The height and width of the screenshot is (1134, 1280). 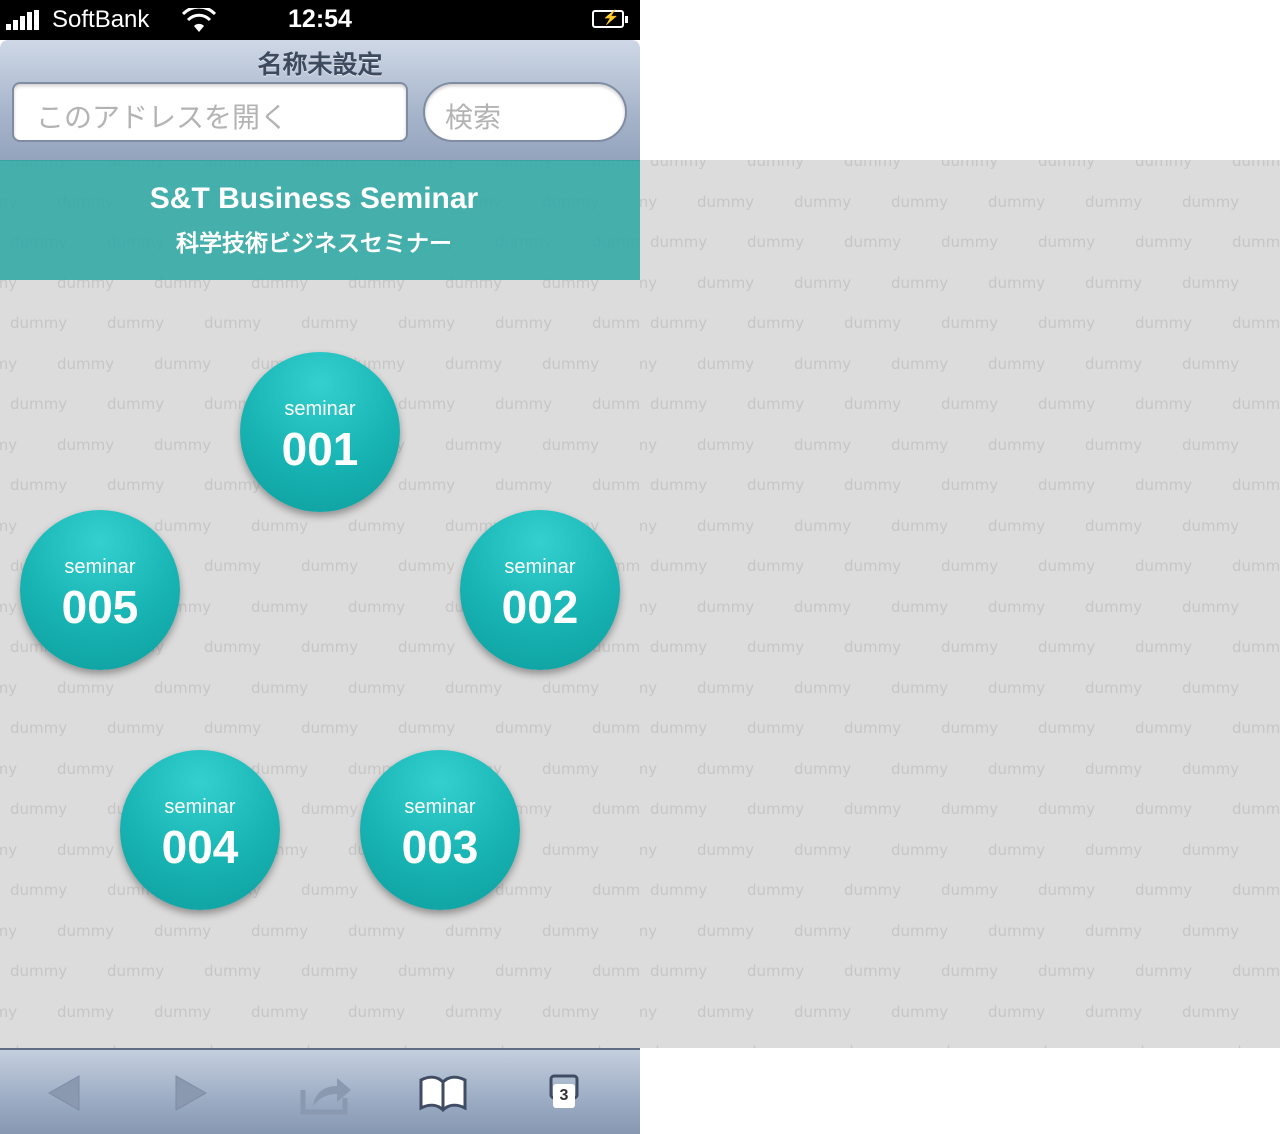 I want to click on back-button, so click(x=65, y=1093).